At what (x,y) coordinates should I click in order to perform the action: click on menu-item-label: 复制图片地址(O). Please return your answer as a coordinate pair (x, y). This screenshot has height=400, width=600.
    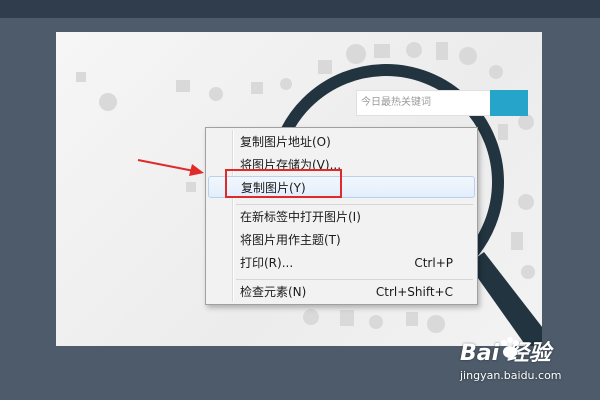
    Looking at the image, I should click on (285, 142).